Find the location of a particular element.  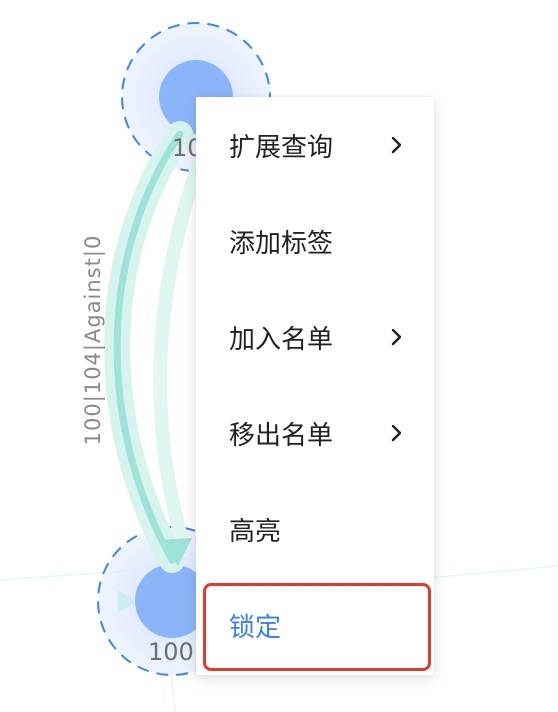

menu-item-label: 高亮 is located at coordinates (255, 531).